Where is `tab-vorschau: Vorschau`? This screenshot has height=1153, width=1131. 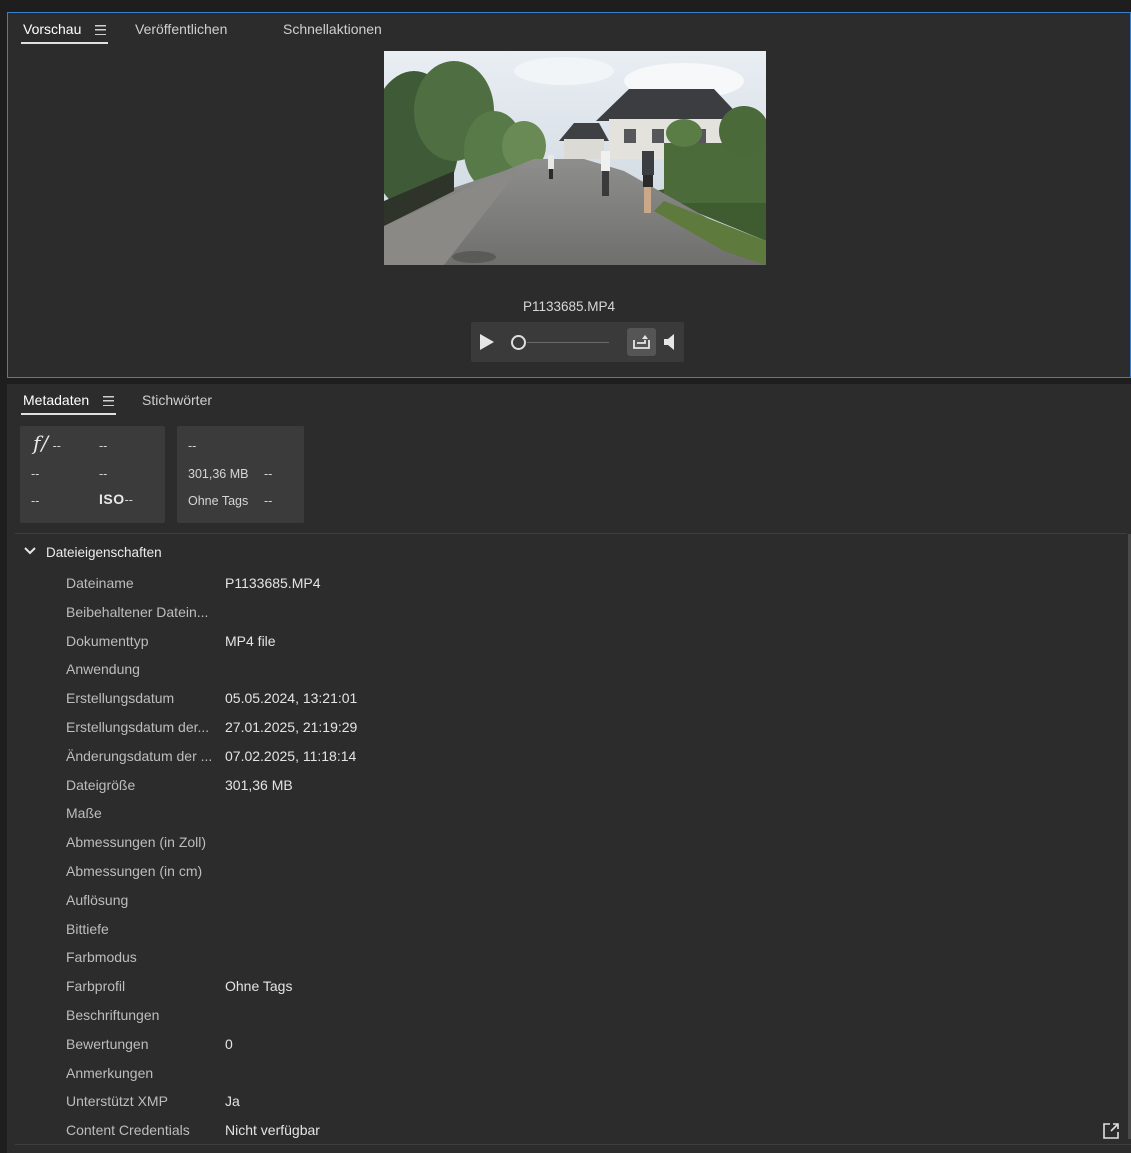
tab-vorschau: Vorschau is located at coordinates (64, 32).